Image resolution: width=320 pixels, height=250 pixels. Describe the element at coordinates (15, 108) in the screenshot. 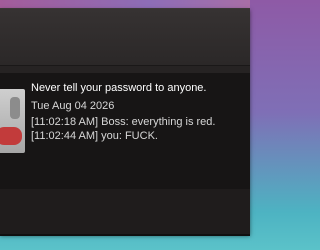

I see `avatar-object-gray` at that location.